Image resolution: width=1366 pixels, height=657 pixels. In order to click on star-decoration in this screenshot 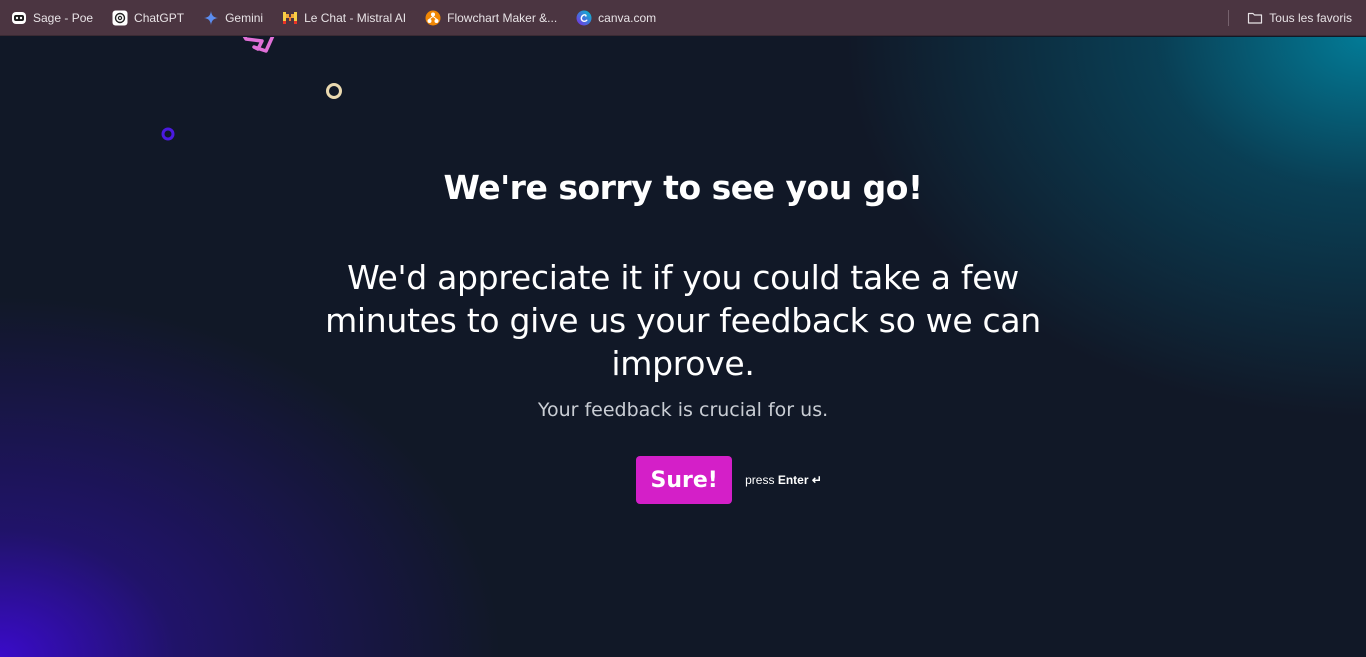, I will do `click(258, 45)`.